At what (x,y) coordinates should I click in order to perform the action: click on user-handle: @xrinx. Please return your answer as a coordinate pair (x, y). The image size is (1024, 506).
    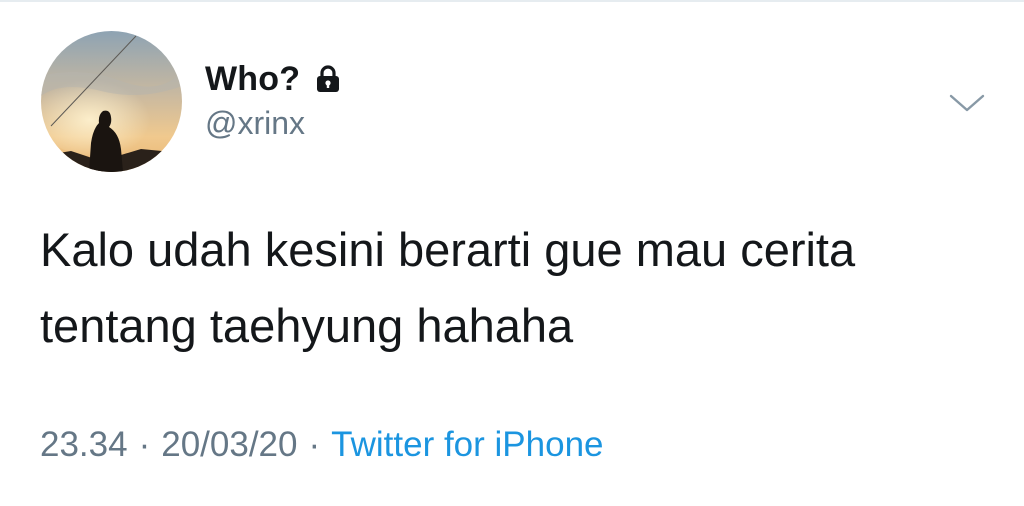
    Looking at the image, I should click on (274, 123).